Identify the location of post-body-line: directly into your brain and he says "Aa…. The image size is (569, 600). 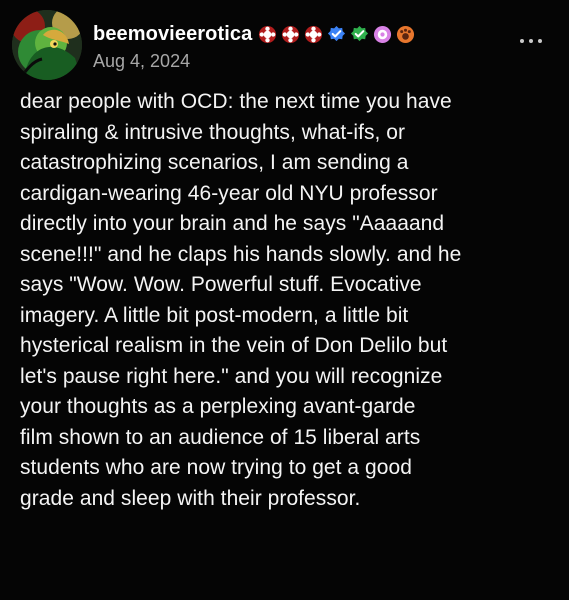
(232, 223).